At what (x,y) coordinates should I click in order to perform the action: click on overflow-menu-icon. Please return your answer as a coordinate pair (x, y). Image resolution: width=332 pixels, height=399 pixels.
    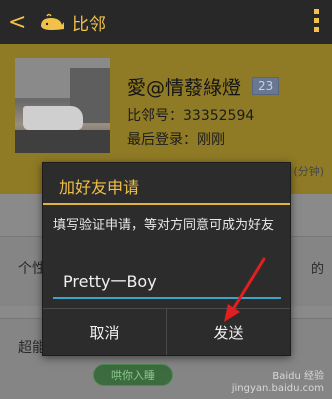
    Looking at the image, I should click on (317, 22).